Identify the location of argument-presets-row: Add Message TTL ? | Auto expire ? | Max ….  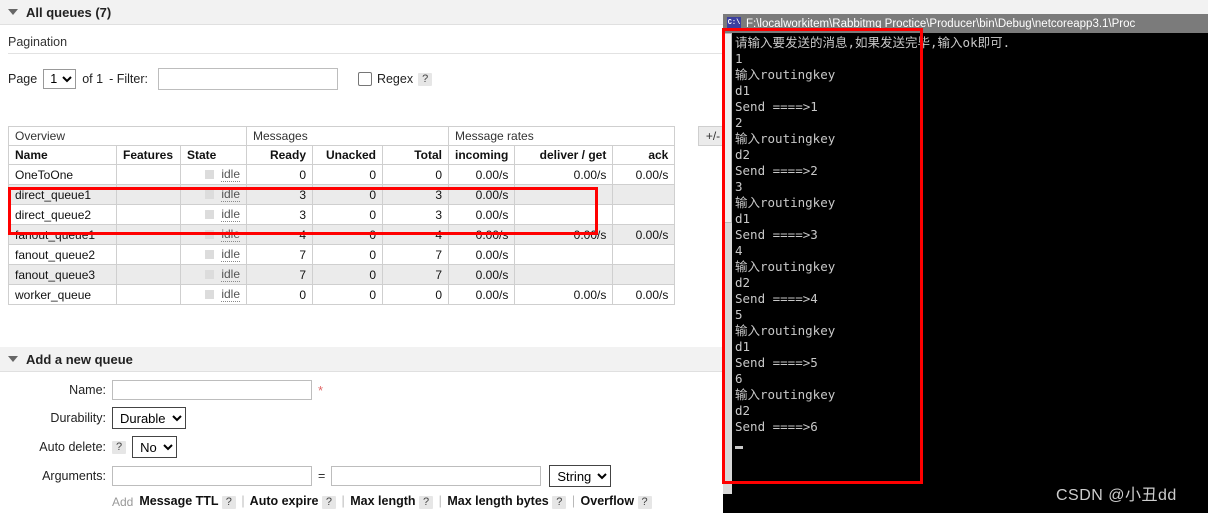
(326, 501).